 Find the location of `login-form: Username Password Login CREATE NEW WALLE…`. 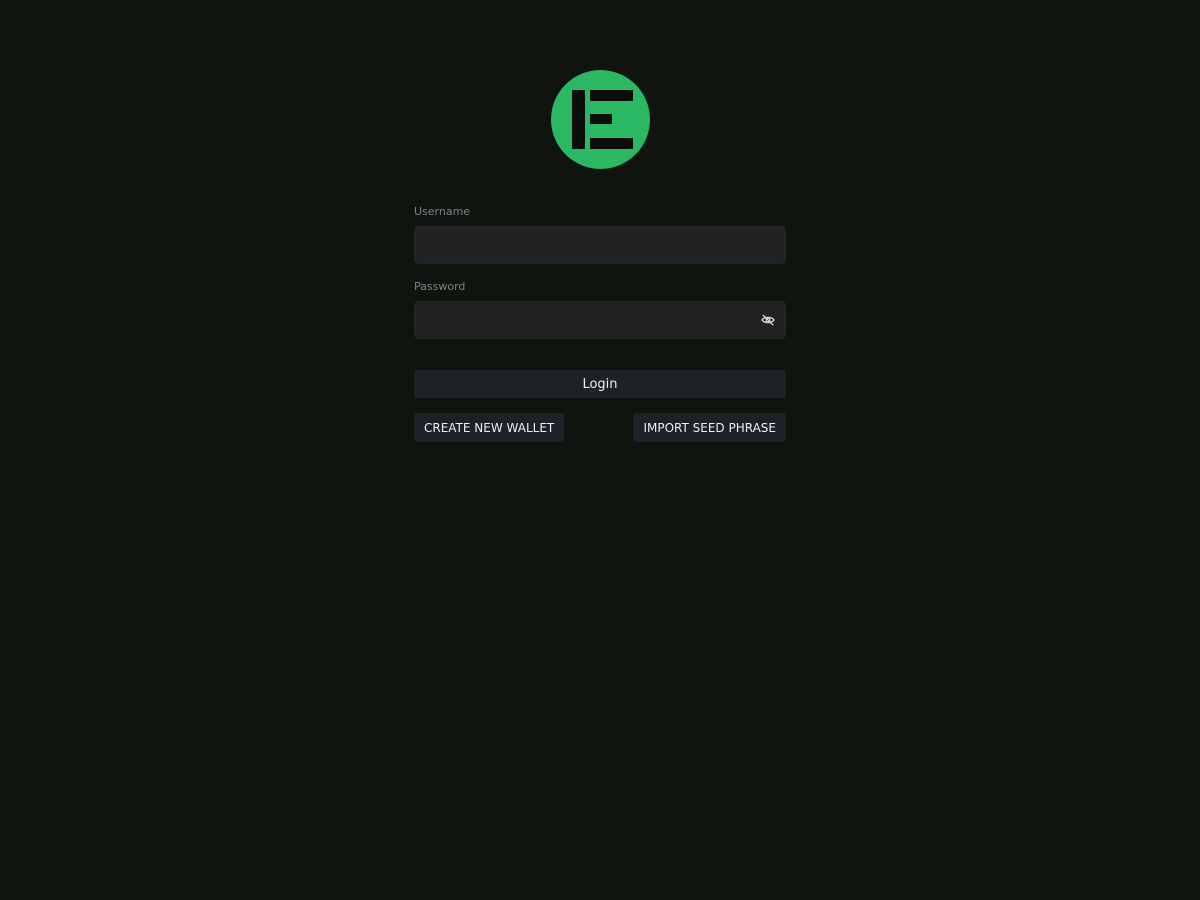

login-form: Username Password Login CREATE NEW WALLE… is located at coordinates (600, 323).